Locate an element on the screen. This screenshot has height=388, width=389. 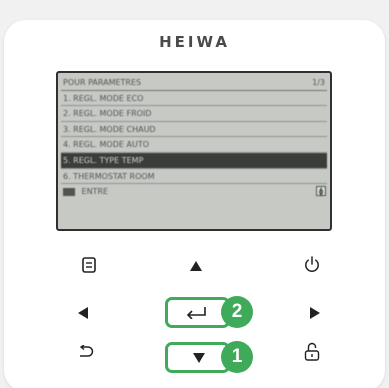
enter-icon is located at coordinates (196, 313).